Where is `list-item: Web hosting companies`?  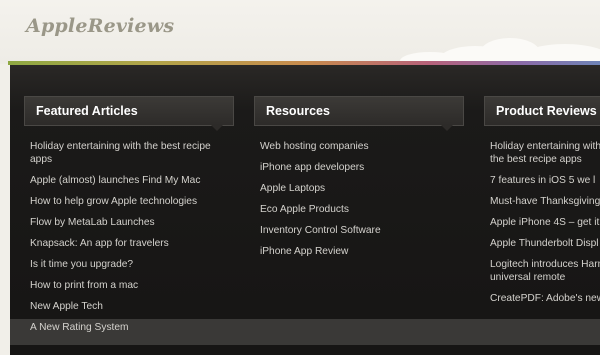 list-item: Web hosting companies is located at coordinates (359, 146).